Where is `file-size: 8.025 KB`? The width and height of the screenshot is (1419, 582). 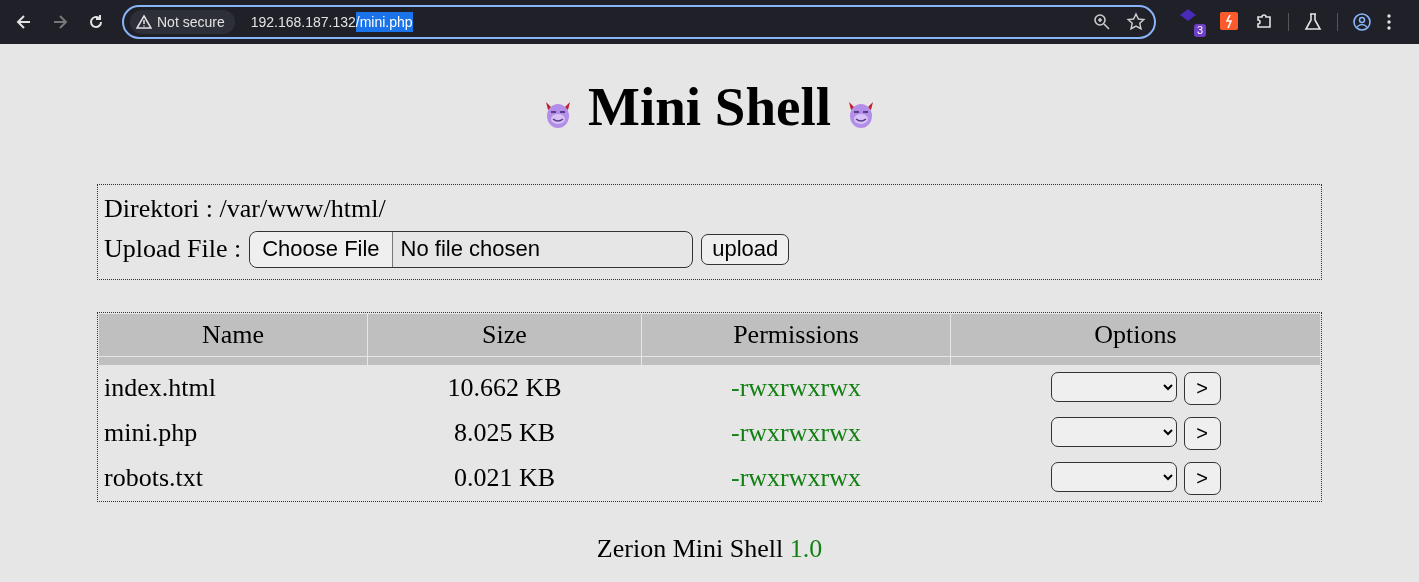 file-size: 8.025 KB is located at coordinates (504, 432).